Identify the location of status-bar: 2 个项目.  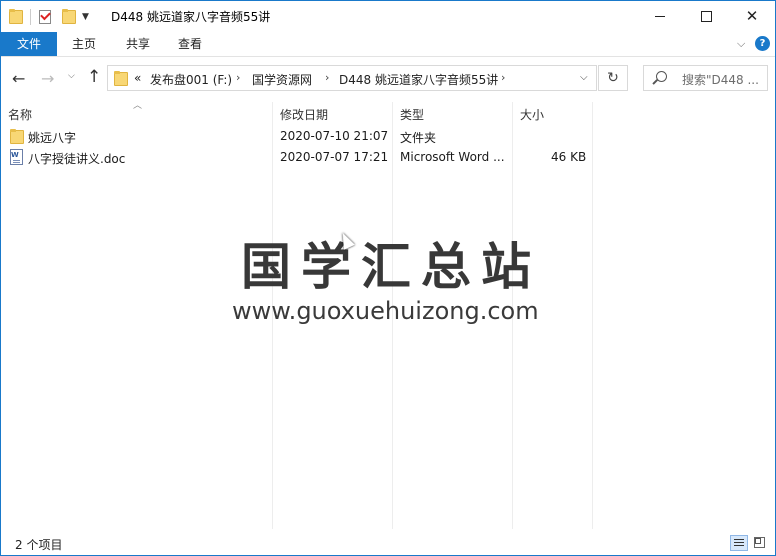
(388, 542).